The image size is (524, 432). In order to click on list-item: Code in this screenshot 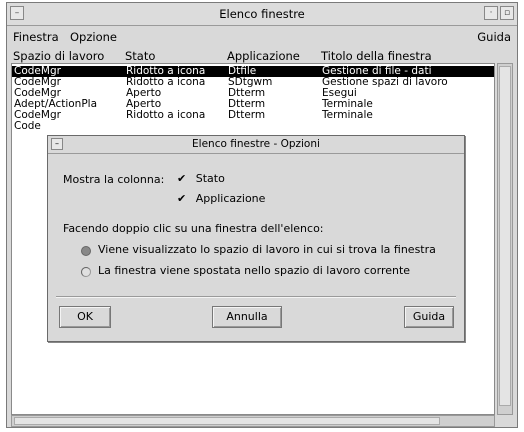, I will do `click(253, 126)`.